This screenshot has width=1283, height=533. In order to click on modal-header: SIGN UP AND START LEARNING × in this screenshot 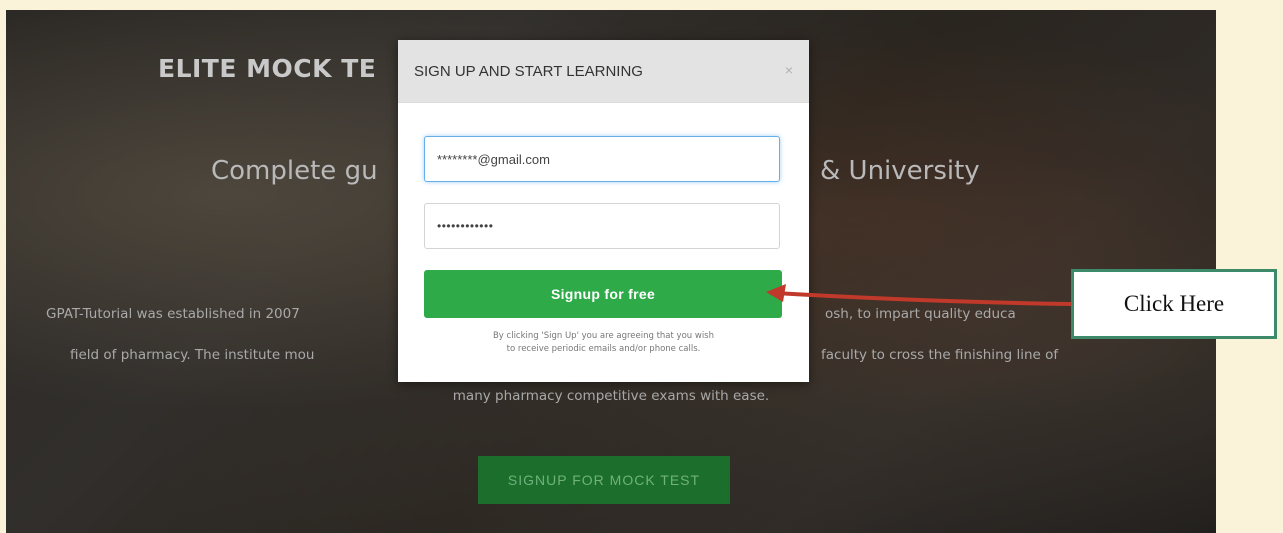, I will do `click(603, 71)`.